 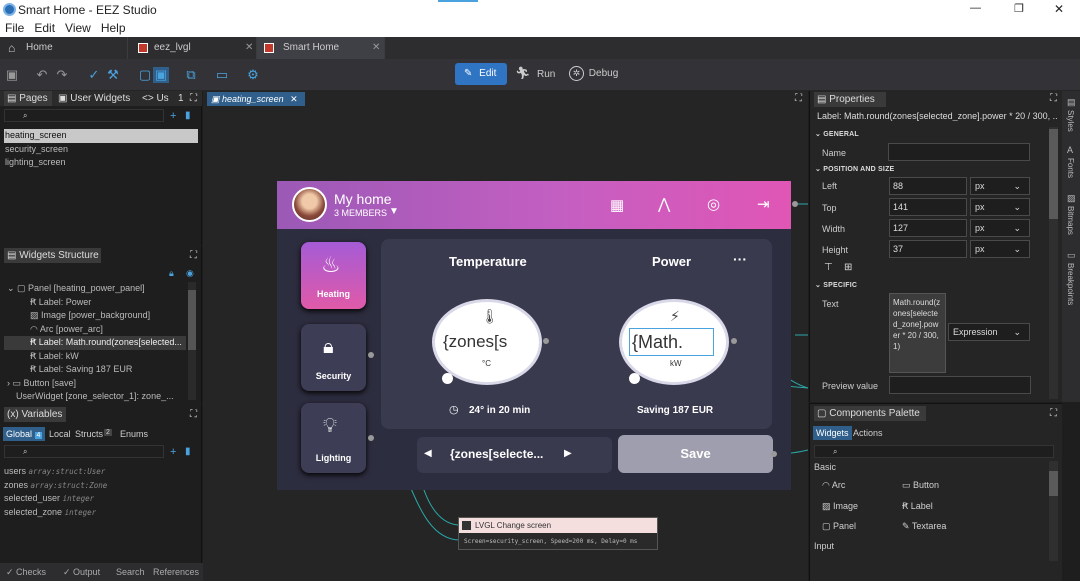 I want to click on basic-group-label: Basic, so click(x=825, y=467).